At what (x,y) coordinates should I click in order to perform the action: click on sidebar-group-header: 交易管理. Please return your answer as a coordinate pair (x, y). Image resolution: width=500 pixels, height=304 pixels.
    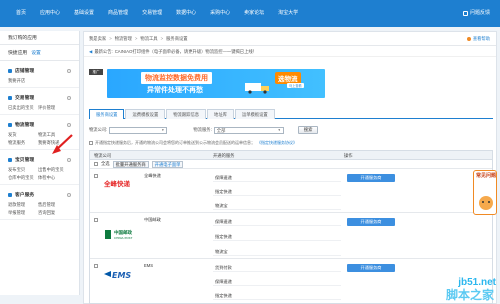
    Looking at the image, I should click on (39, 97).